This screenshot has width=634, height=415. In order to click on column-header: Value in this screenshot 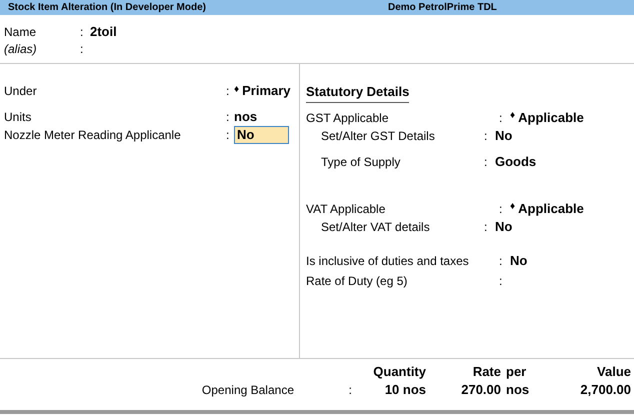, I will do `click(613, 371)`.